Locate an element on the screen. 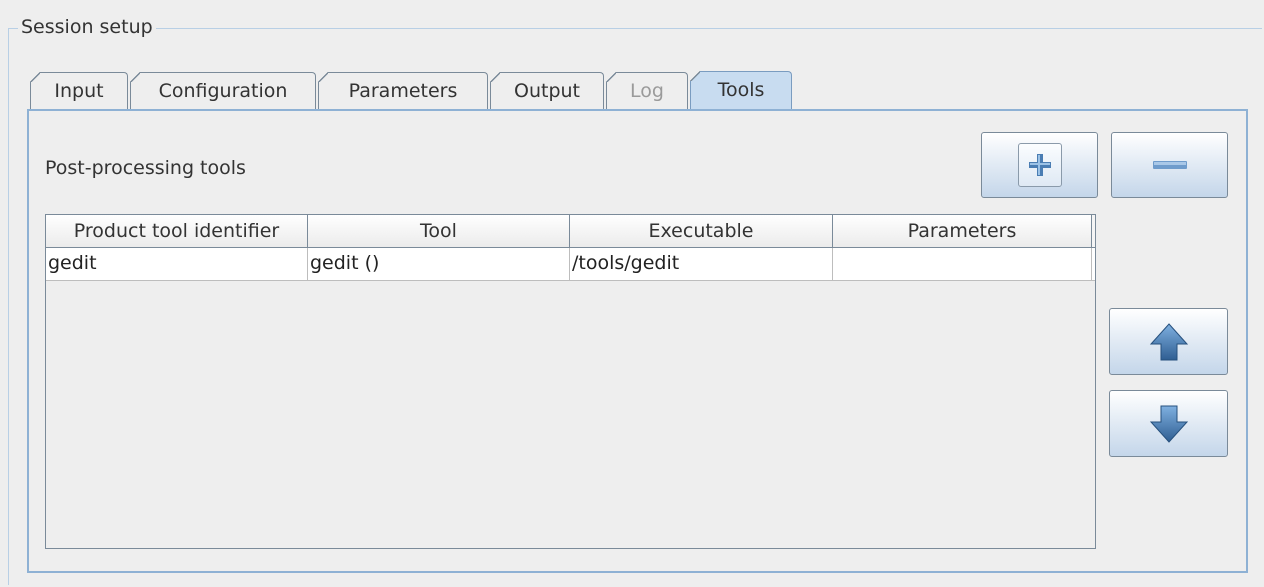 This screenshot has width=1264, height=587. arrow-down-icon is located at coordinates (1168, 424).